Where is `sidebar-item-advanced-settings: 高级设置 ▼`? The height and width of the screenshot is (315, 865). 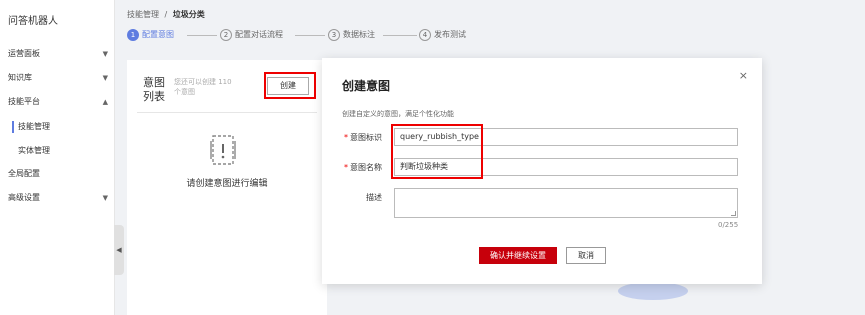 sidebar-item-advanced-settings: 高级设置 ▼ is located at coordinates (58, 198).